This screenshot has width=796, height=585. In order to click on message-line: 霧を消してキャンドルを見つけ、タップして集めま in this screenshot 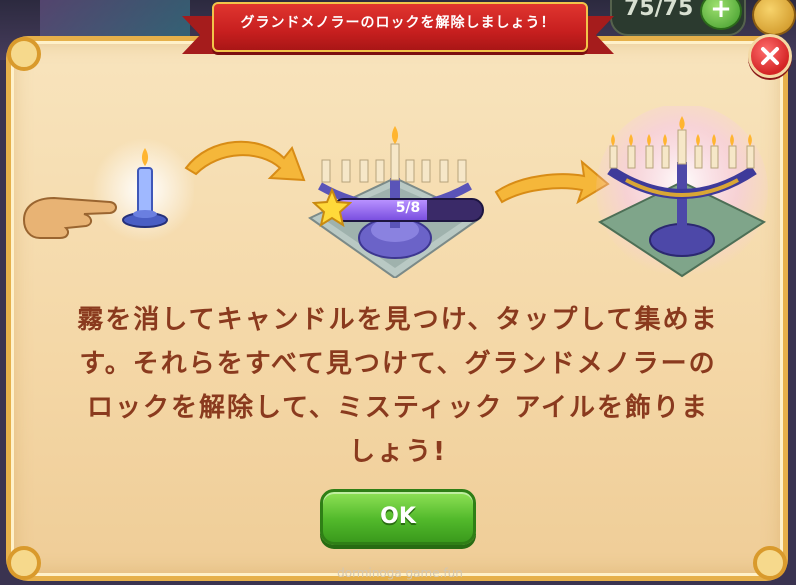, I will do `click(398, 320)`.